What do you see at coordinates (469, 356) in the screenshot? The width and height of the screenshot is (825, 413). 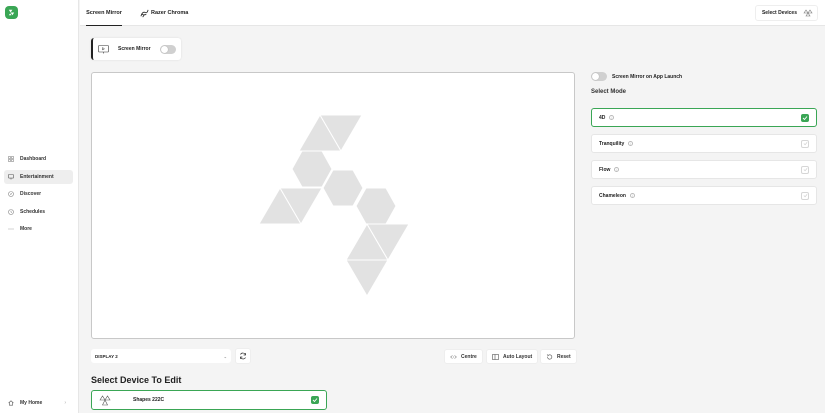 I see `centre-label: Centre` at bounding box center [469, 356].